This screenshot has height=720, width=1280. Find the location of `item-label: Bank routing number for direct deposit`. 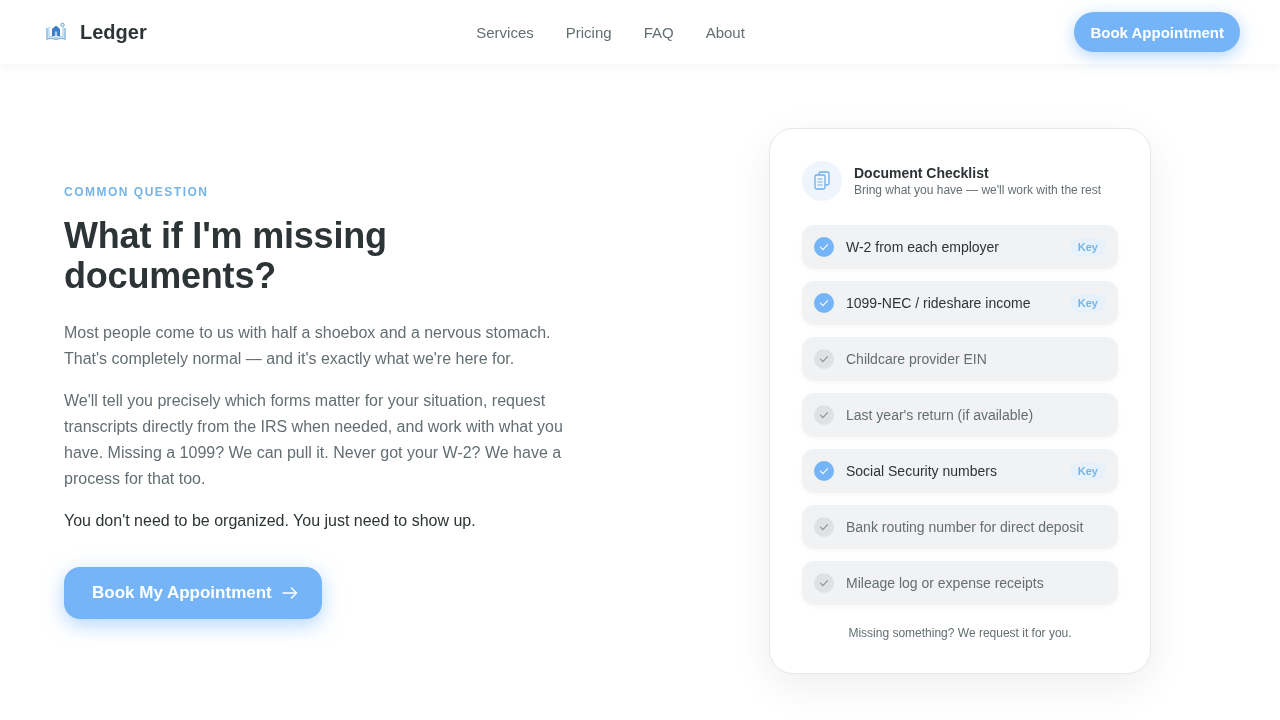

item-label: Bank routing number for direct deposit is located at coordinates (965, 527).